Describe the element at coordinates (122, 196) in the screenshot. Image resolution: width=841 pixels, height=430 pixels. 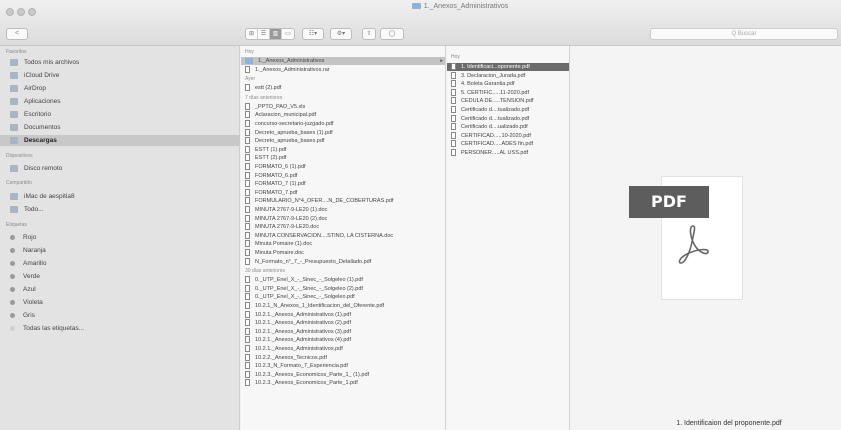
I see `sidebar-item-imac: iMac de aespitia8` at that location.